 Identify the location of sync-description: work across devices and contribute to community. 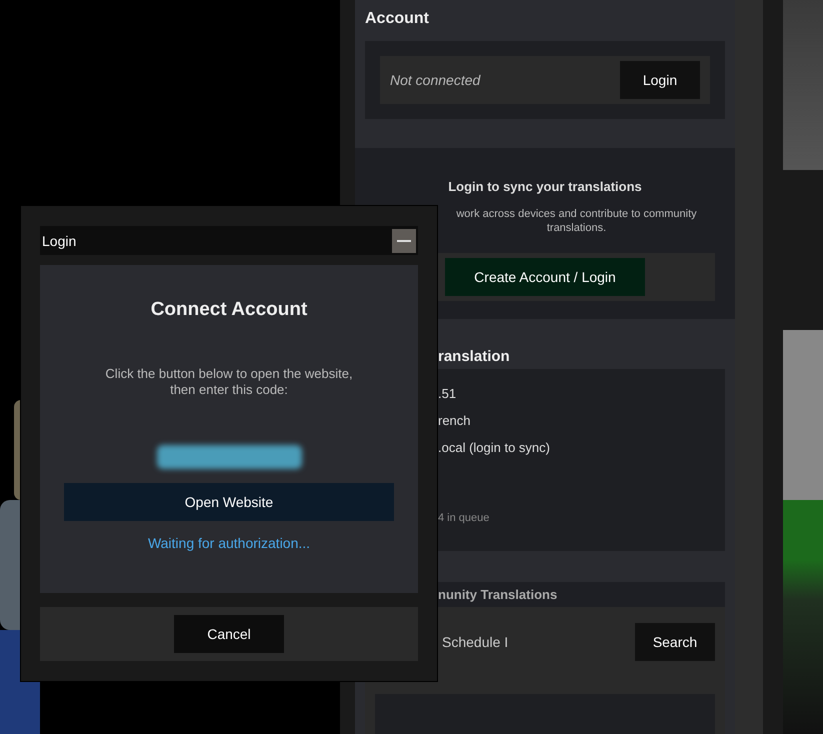
(576, 214).